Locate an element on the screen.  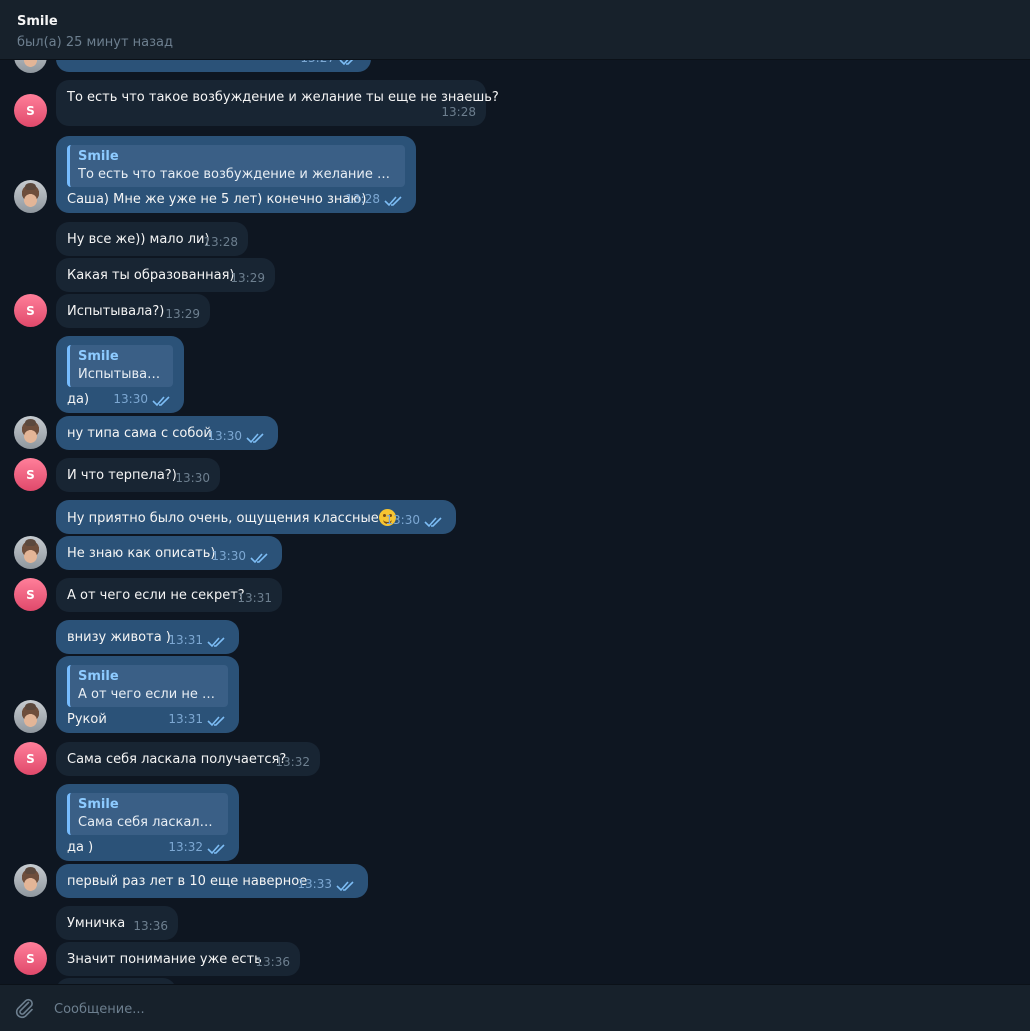
message-outgoing: внизу живота ) 13:31 is located at coordinates (147, 637).